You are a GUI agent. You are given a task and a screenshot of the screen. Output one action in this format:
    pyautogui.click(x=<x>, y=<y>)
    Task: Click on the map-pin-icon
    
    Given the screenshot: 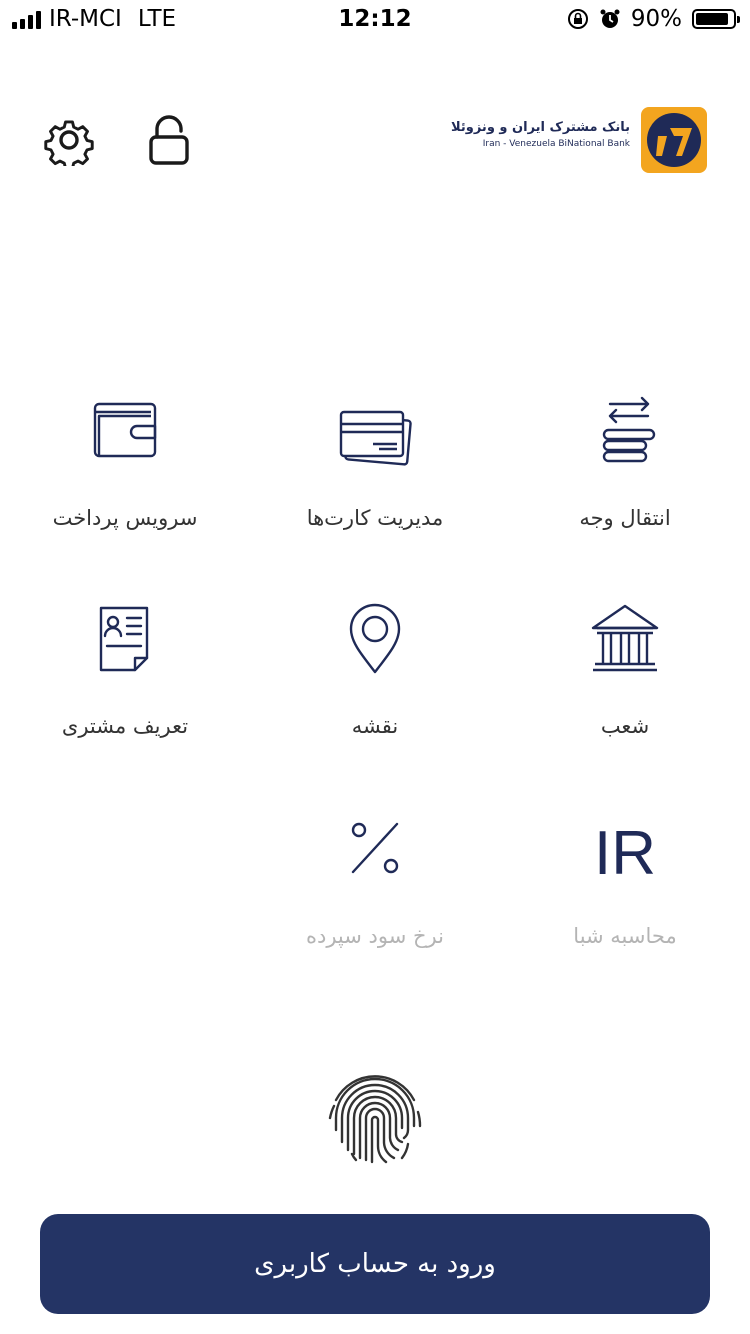 What is the action you would take?
    pyautogui.click(x=375, y=638)
    